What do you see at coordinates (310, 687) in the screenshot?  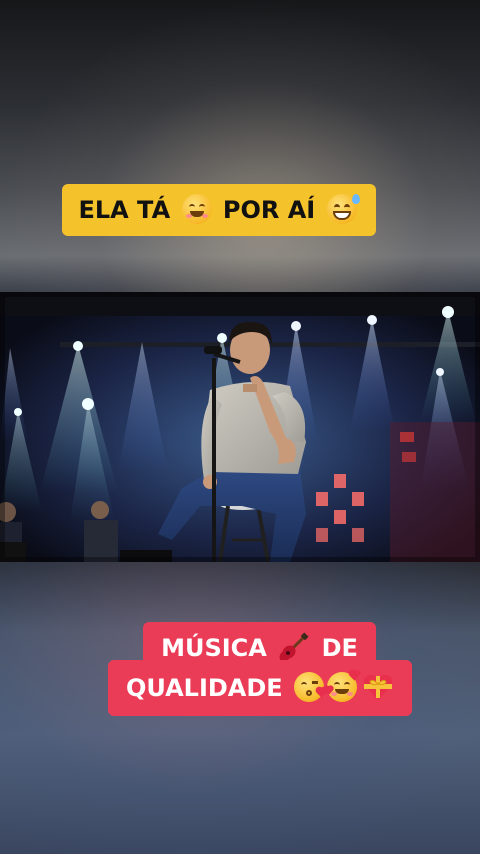 I see `face-blowing-kiss-icon` at bounding box center [310, 687].